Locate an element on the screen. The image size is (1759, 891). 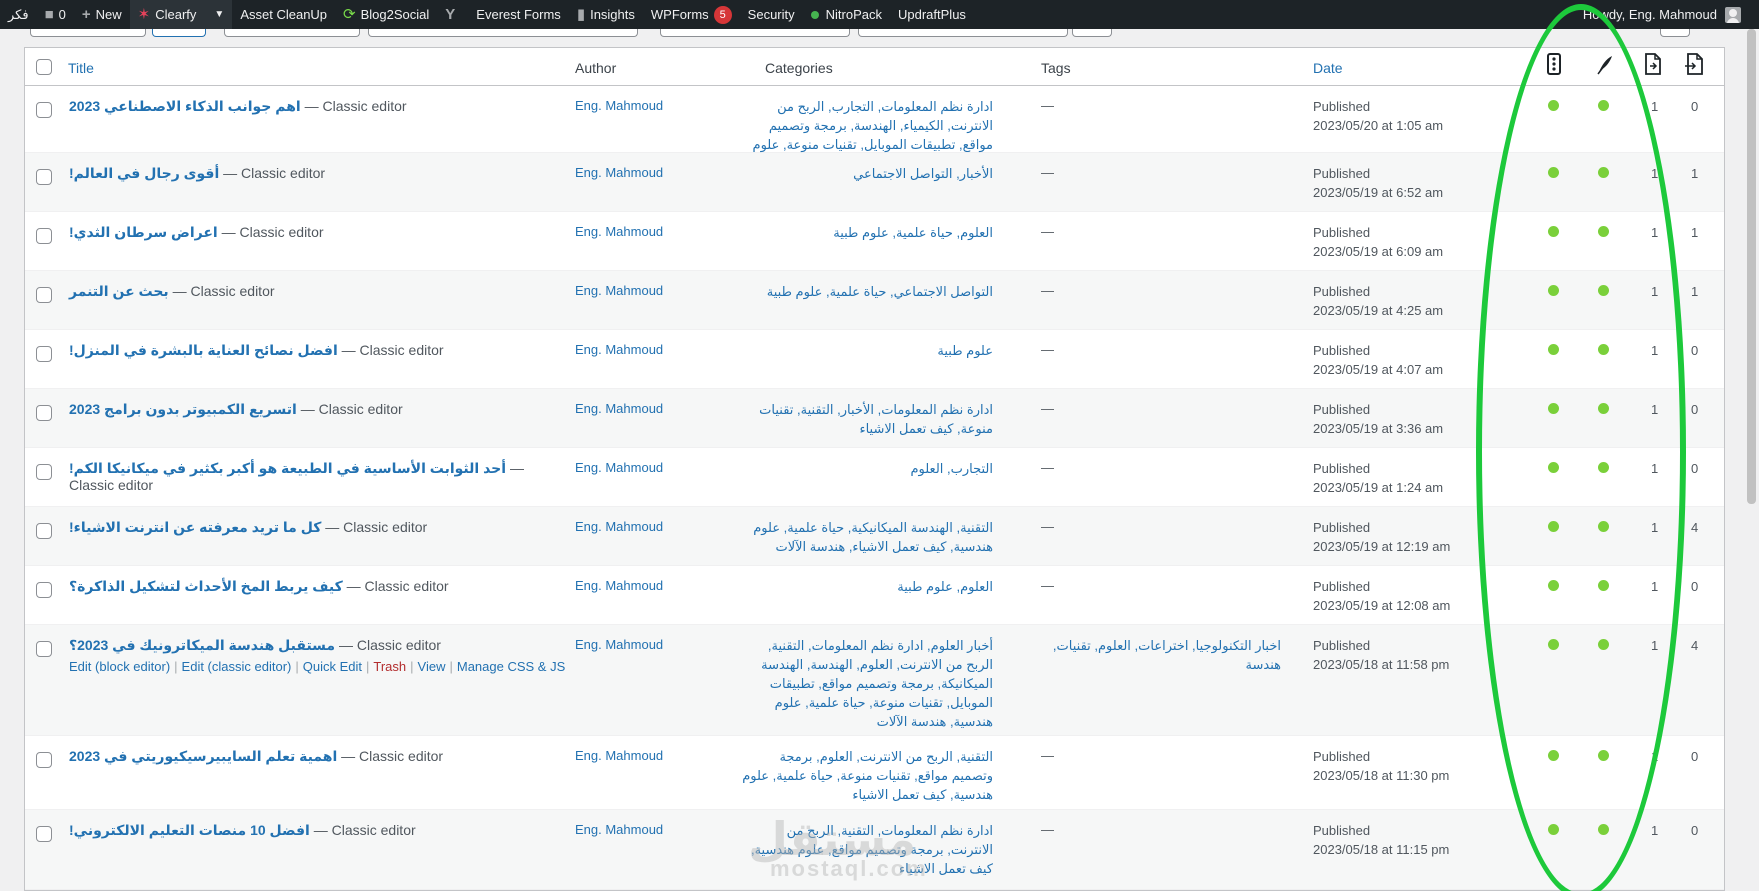
updraftplus-label: UpdraftPlus is located at coordinates (932, 14).